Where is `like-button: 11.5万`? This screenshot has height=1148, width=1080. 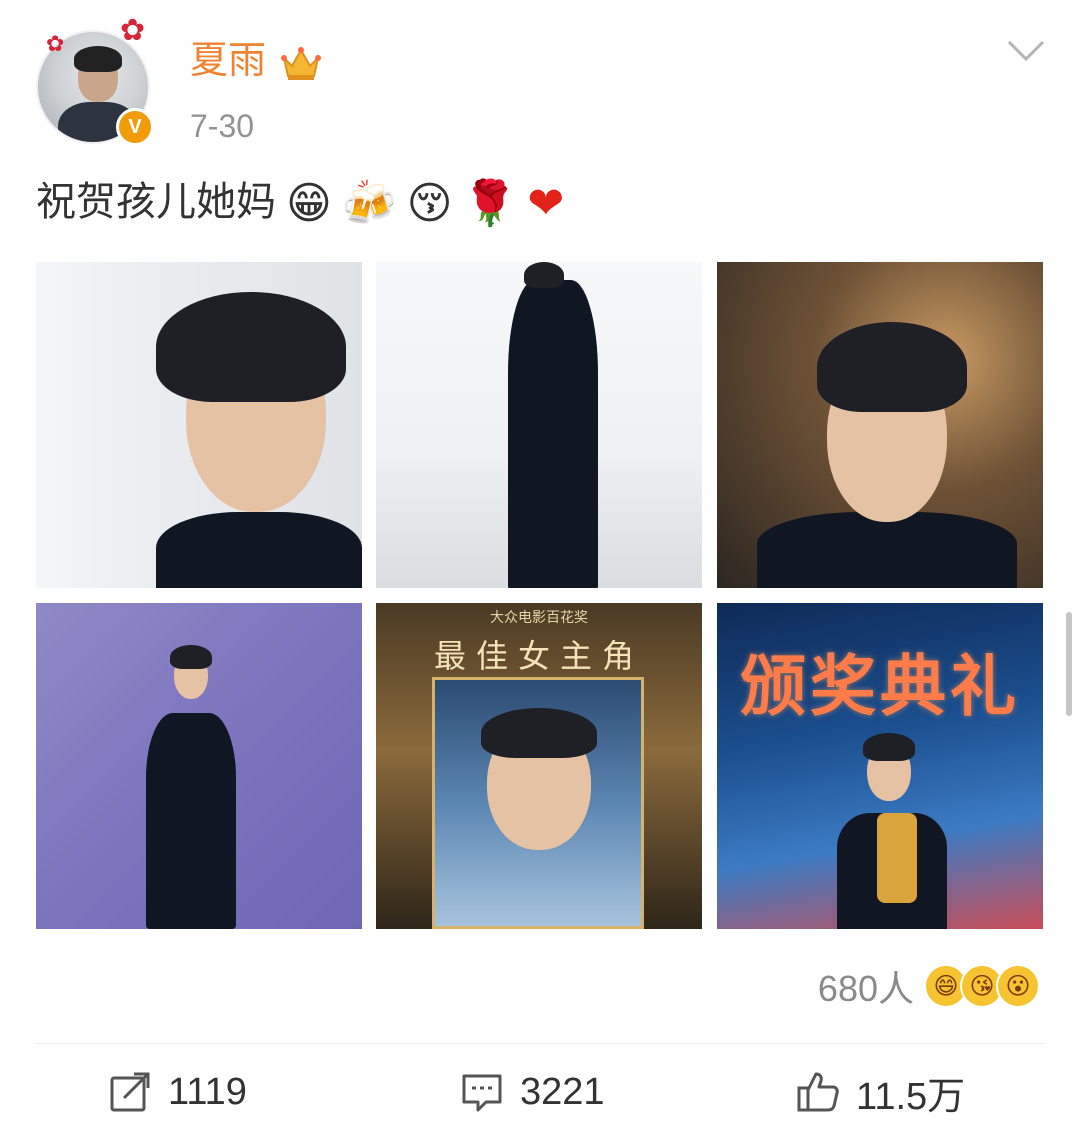 like-button: 11.5万 is located at coordinates (880, 1092).